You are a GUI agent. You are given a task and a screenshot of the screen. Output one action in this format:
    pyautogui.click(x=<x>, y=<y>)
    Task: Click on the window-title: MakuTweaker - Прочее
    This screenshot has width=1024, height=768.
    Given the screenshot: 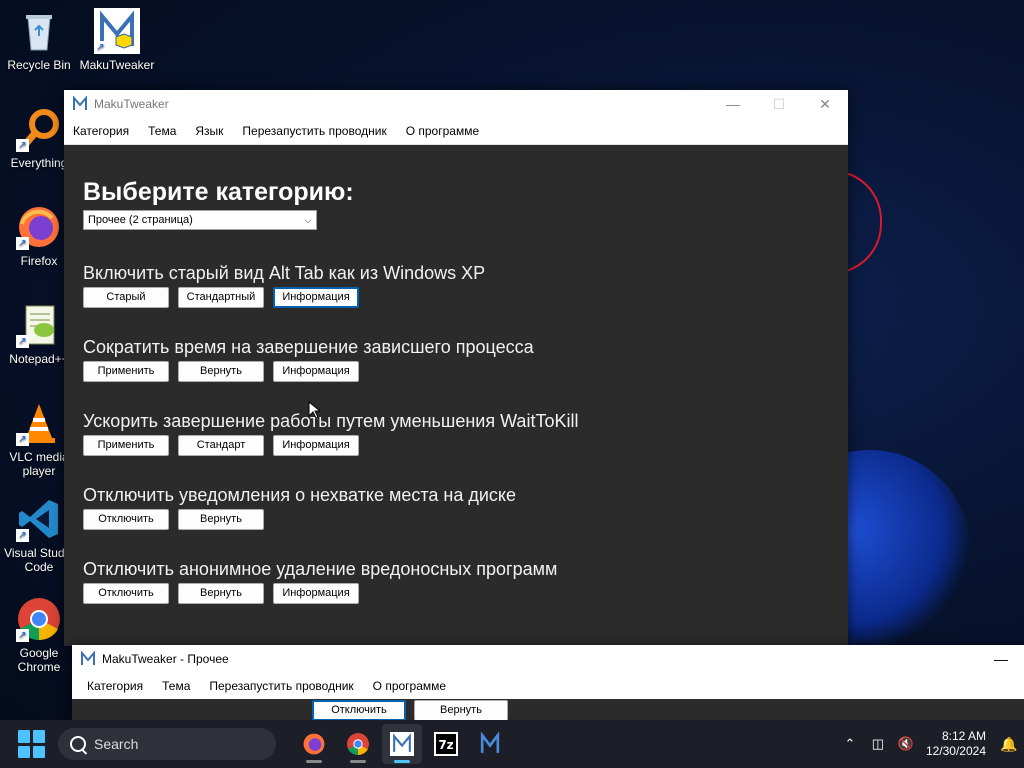 What is the action you would take?
    pyautogui.click(x=165, y=659)
    